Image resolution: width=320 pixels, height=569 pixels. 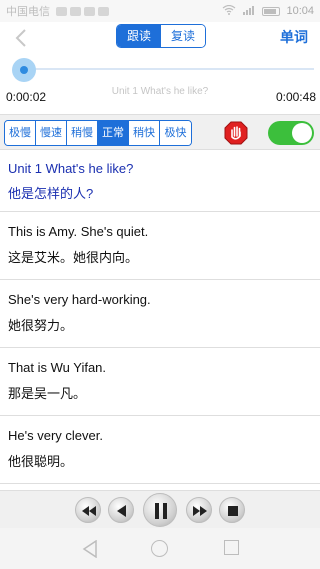 I want to click on nav-back-button, so click(x=90, y=551).